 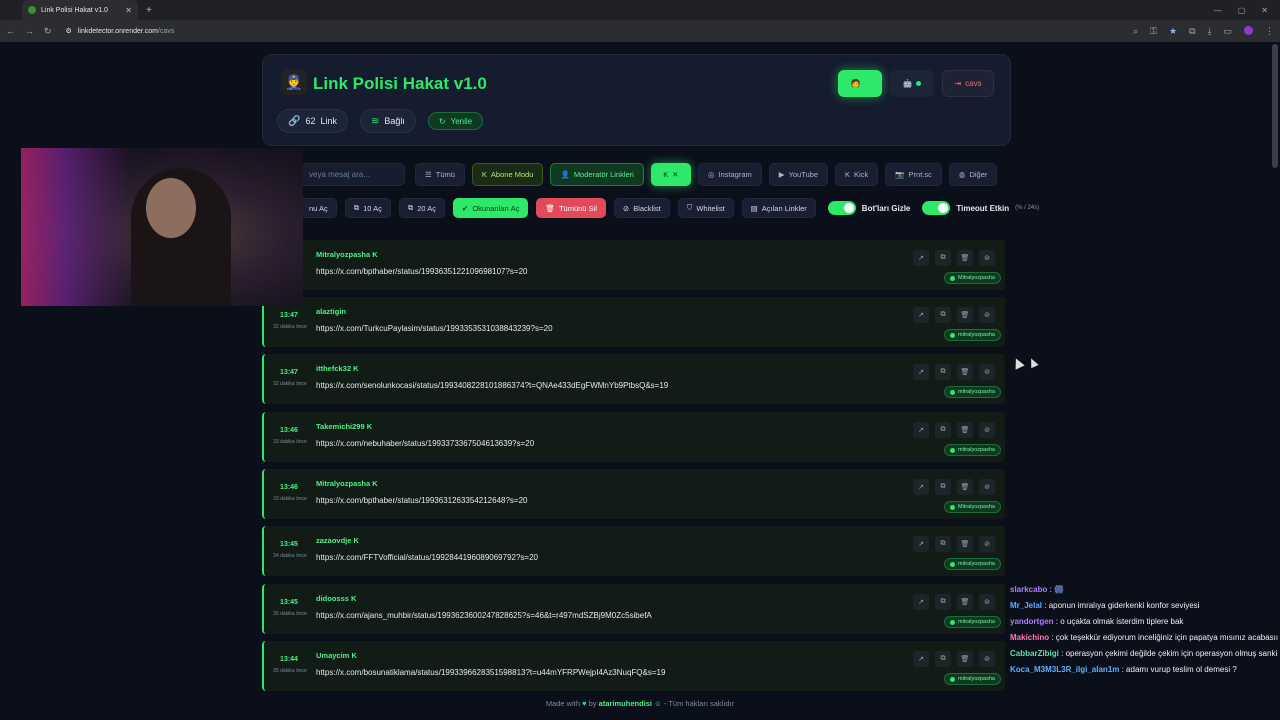 What do you see at coordinates (10, 31) in the screenshot?
I see `back-icon: ←` at bounding box center [10, 31].